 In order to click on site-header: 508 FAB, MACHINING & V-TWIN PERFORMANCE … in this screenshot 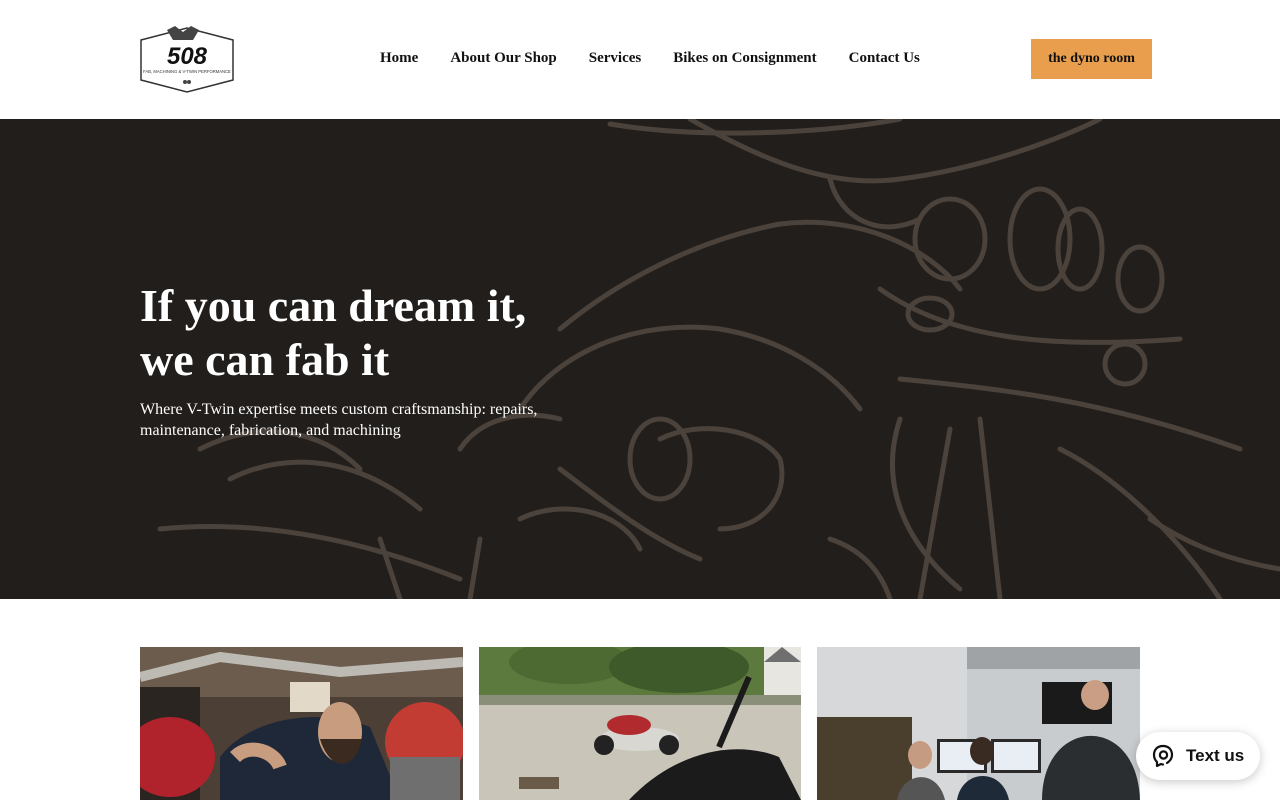, I will do `click(640, 59)`.